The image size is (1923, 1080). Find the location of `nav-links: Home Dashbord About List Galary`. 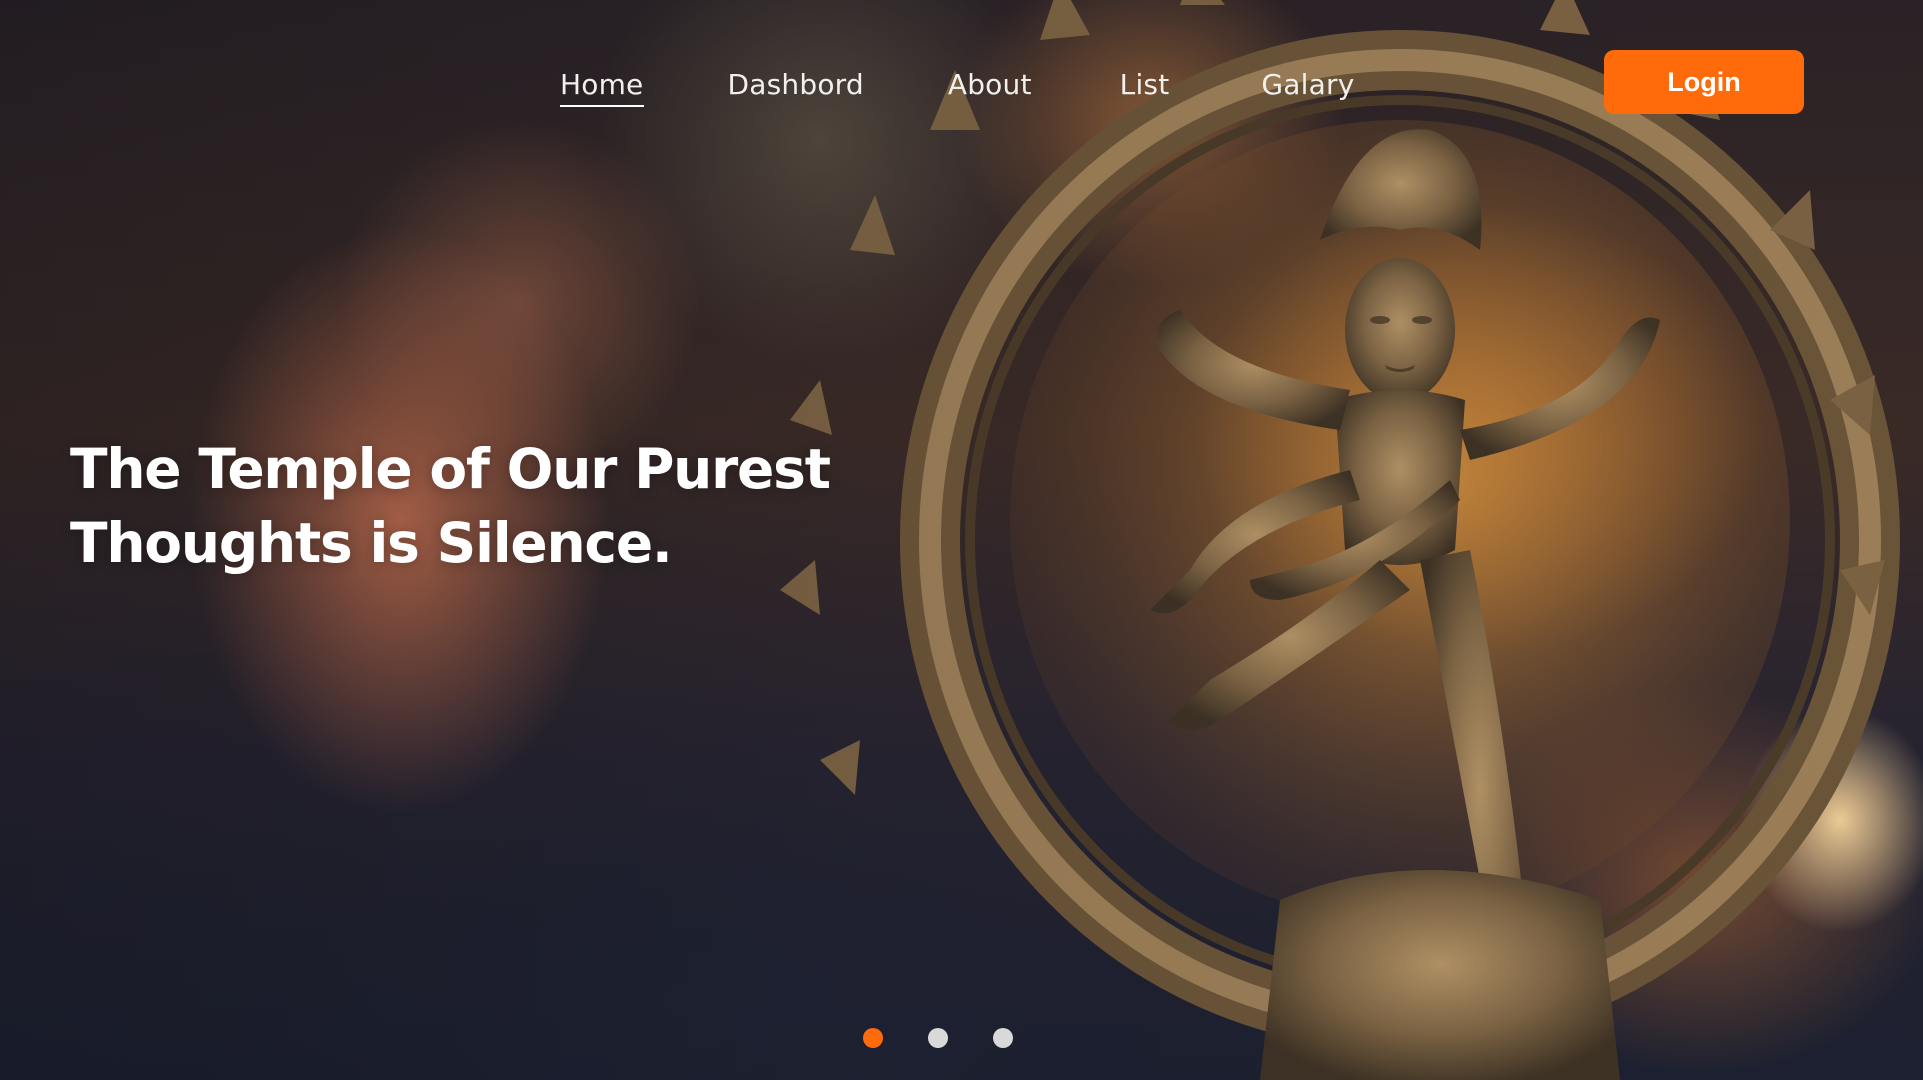

nav-links: Home Dashbord About List Galary is located at coordinates (957, 87).